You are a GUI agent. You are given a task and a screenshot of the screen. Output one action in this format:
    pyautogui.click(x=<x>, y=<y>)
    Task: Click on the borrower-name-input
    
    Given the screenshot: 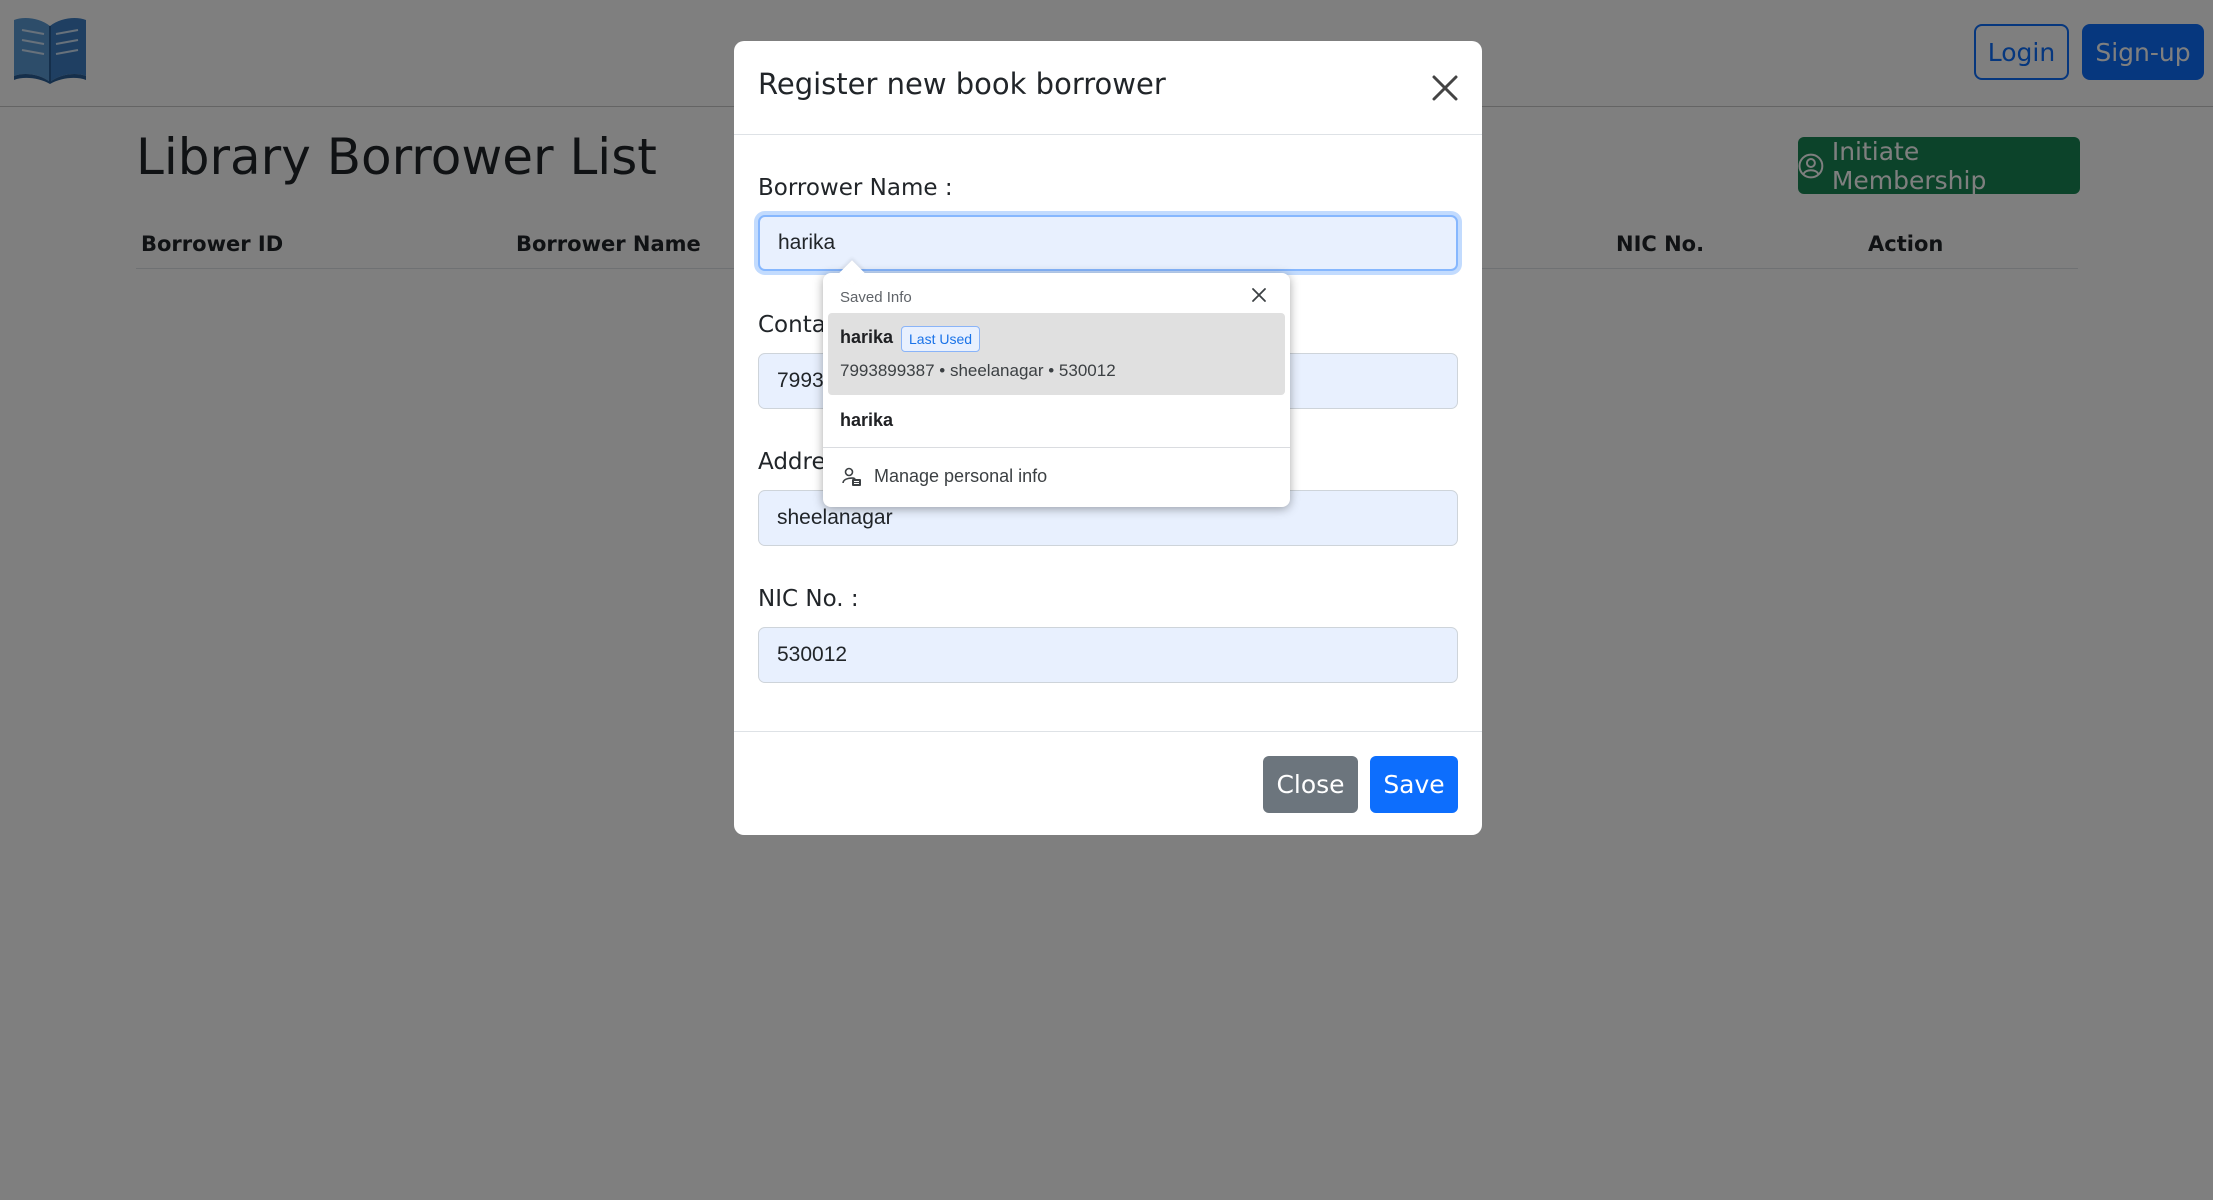 What is the action you would take?
    pyautogui.click(x=1108, y=243)
    